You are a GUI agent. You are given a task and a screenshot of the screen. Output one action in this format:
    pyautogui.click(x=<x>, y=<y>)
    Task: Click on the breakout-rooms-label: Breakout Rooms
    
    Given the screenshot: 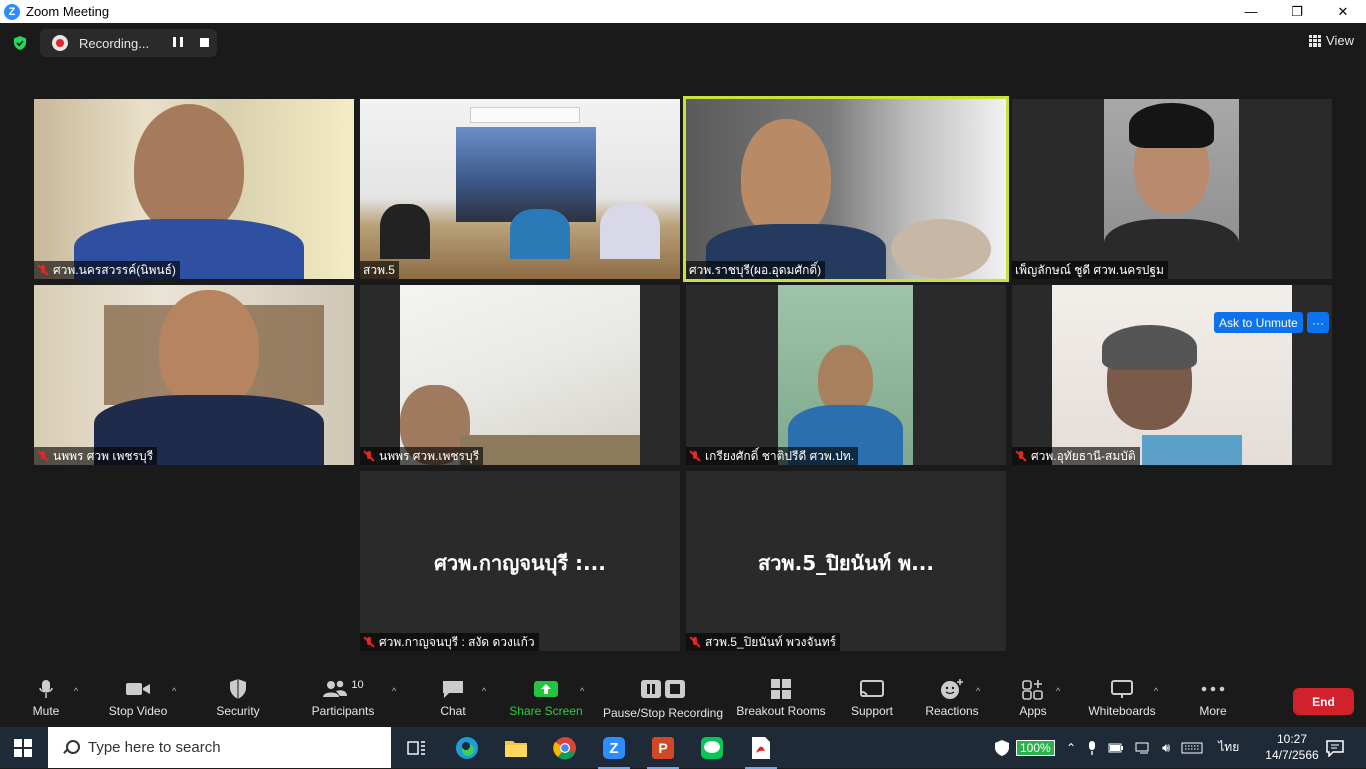 What is the action you would take?
    pyautogui.click(x=781, y=711)
    